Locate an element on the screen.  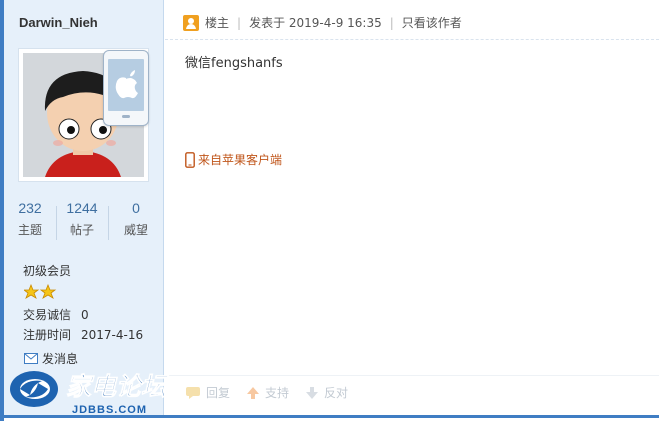
post-footer-divider is located at coordinates (412, 375).